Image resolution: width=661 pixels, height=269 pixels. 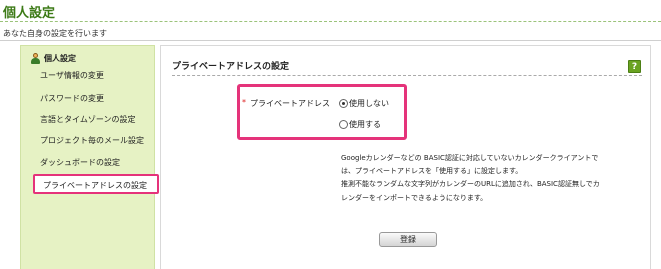 What do you see at coordinates (330, 40) in the screenshot?
I see `subtitle-divider` at bounding box center [330, 40].